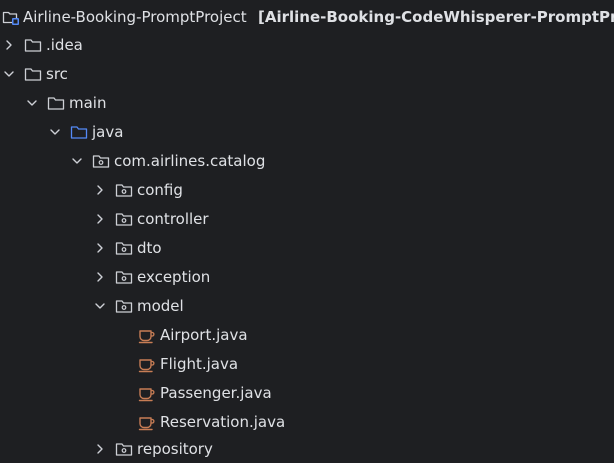 The image size is (614, 463). Describe the element at coordinates (64, 45) in the screenshot. I see `tree-item-label: .idea` at that location.